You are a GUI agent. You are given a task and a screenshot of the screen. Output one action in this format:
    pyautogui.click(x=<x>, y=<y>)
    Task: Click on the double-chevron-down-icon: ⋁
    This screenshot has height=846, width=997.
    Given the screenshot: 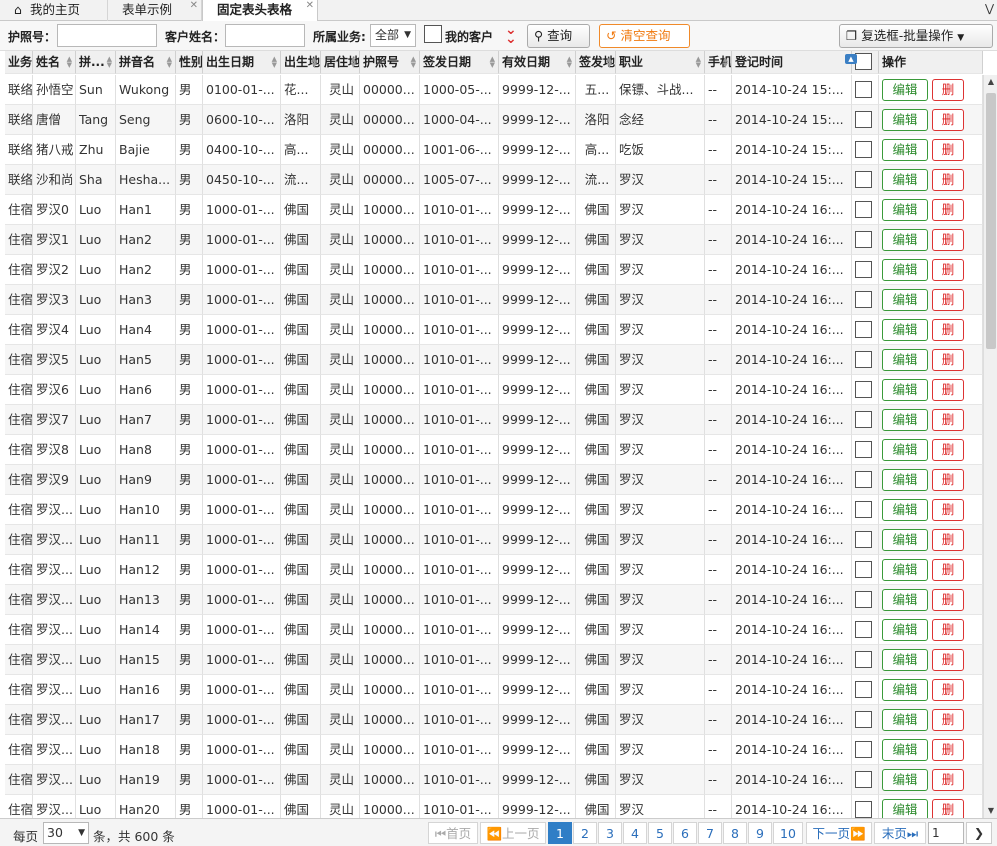 What is the action you would take?
    pyautogui.click(x=989, y=8)
    